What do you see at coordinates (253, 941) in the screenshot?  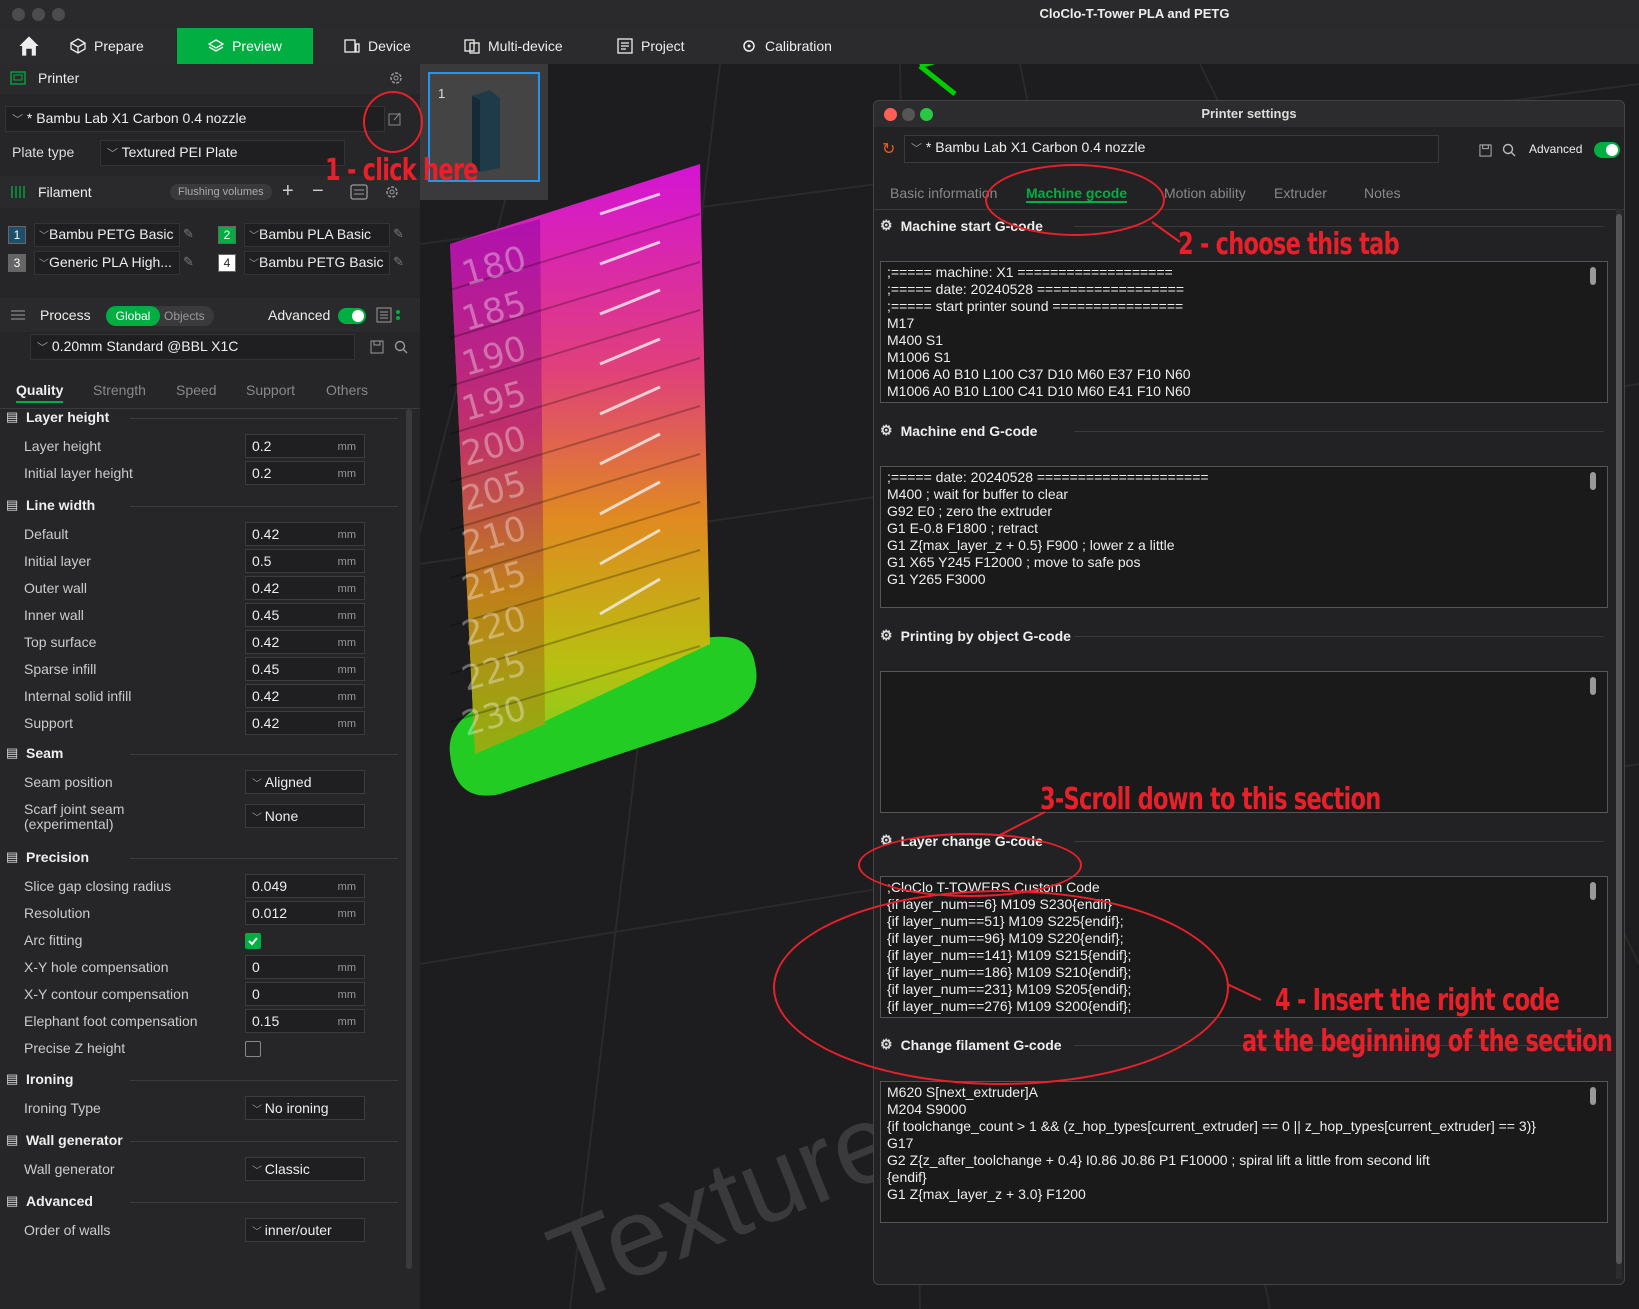 I see `arc-fitting-checkbox` at bounding box center [253, 941].